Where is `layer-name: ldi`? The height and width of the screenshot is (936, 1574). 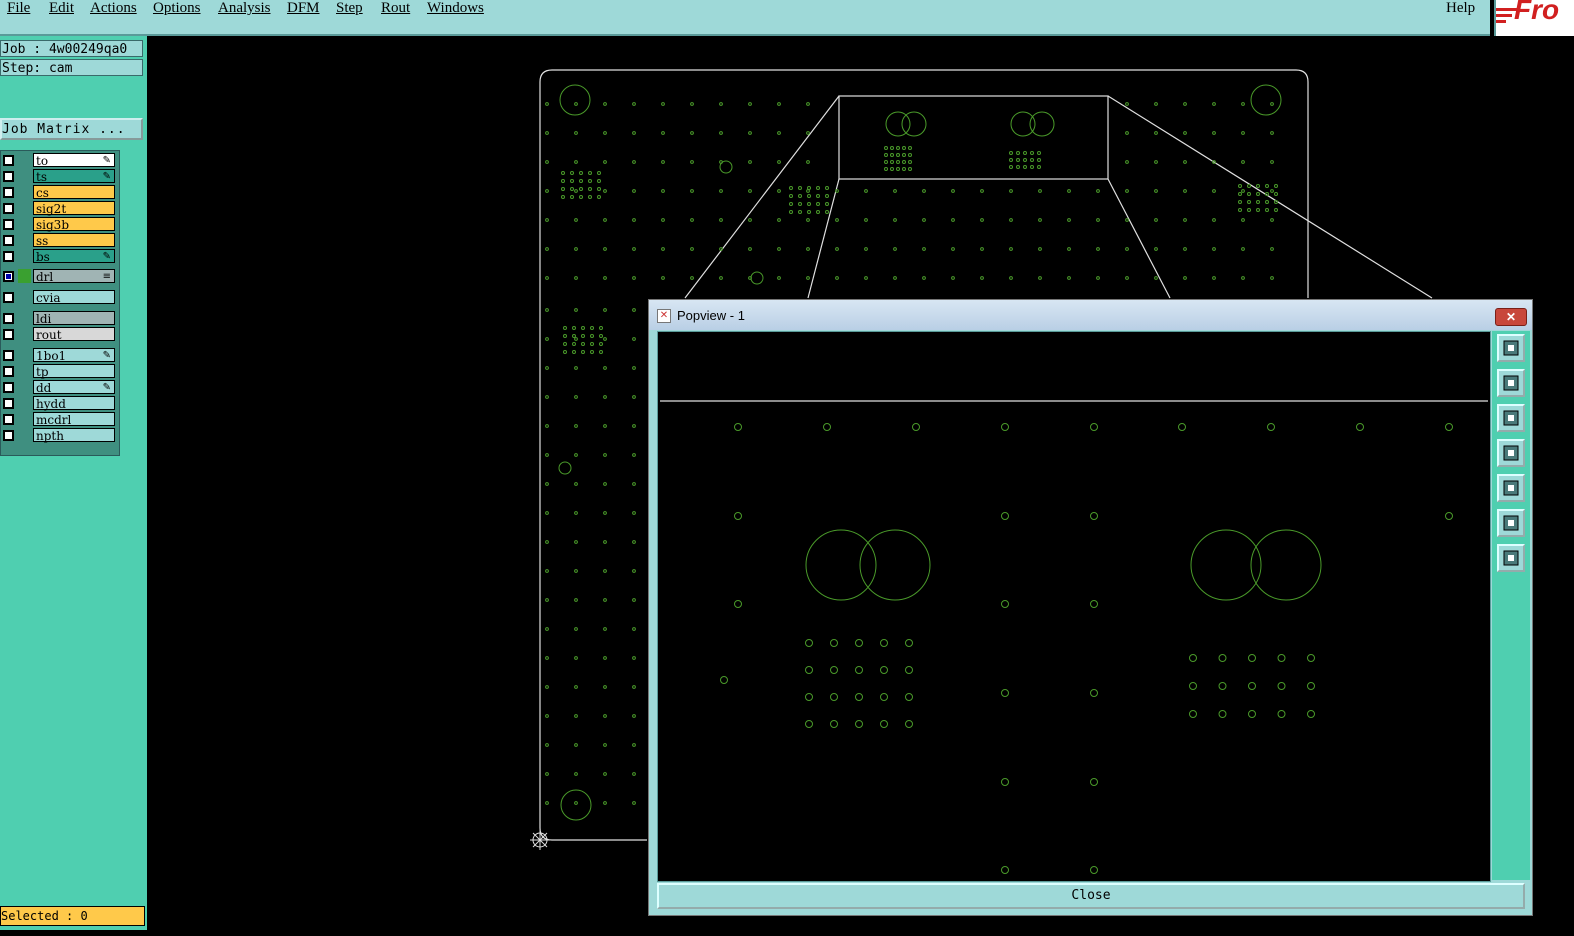
layer-name: ldi is located at coordinates (74, 318).